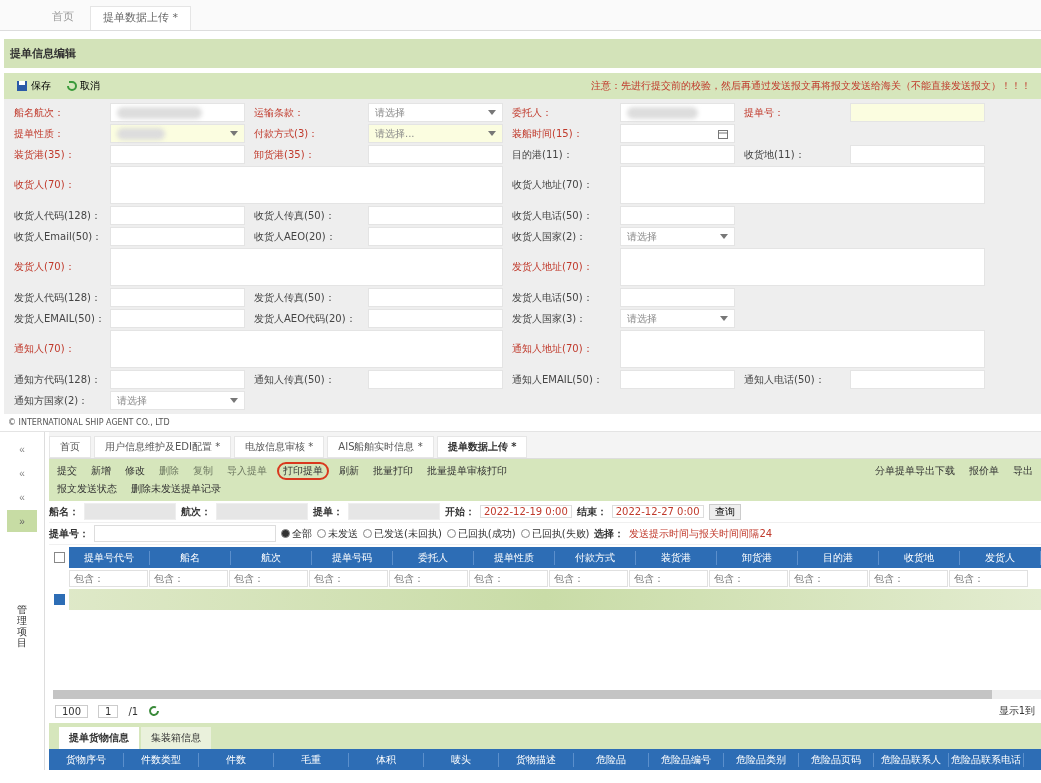 The width and height of the screenshot is (1041, 783). Describe the element at coordinates (87, 489) in the screenshot. I see `action-button: 报文发送状态` at that location.